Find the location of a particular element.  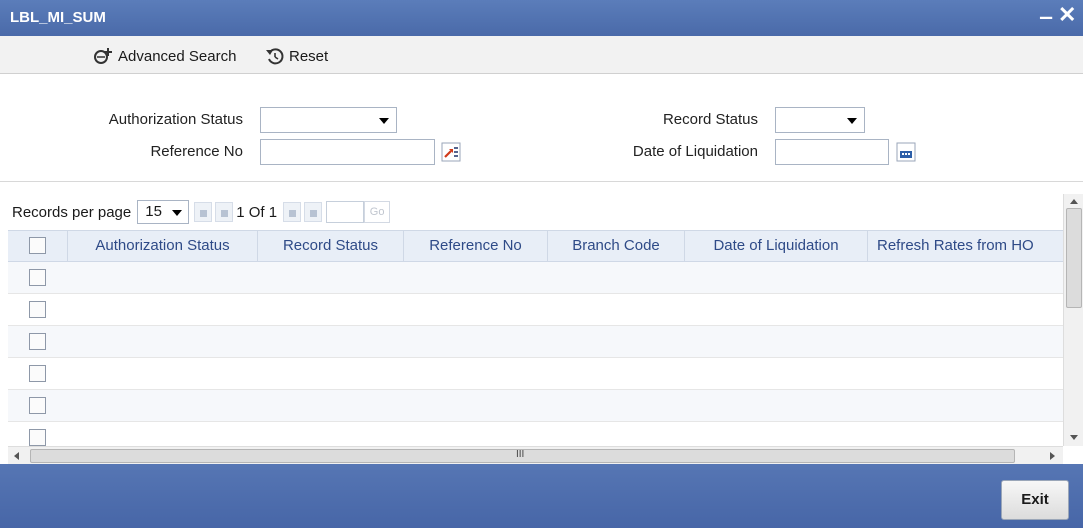

next-page-button is located at coordinates (292, 212).